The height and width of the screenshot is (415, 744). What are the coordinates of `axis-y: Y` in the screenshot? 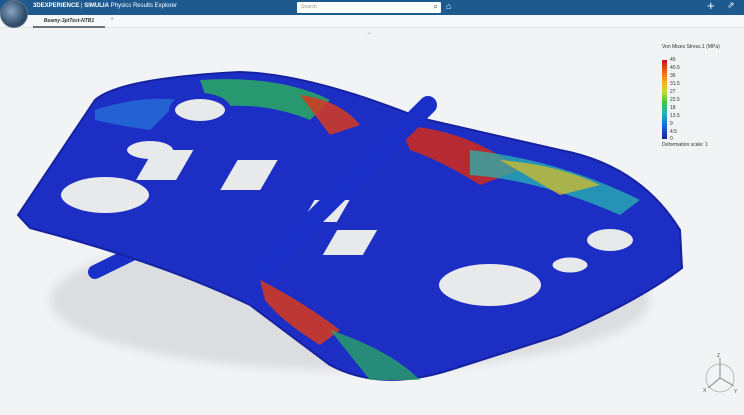 It's located at (736, 392).